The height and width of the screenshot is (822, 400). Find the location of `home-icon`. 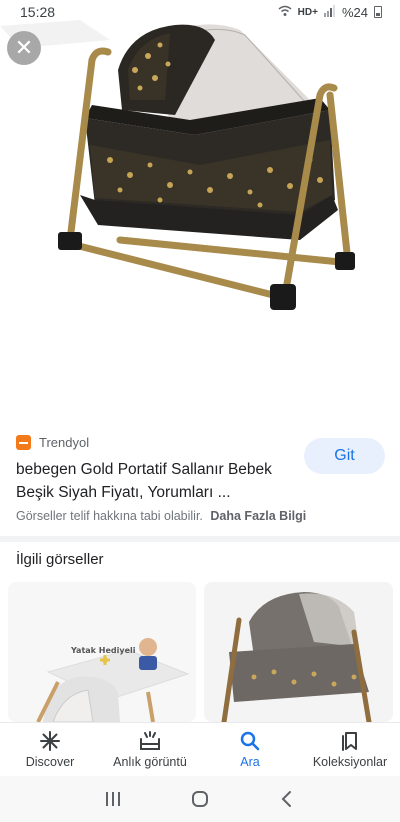

home-icon is located at coordinates (199, 799).